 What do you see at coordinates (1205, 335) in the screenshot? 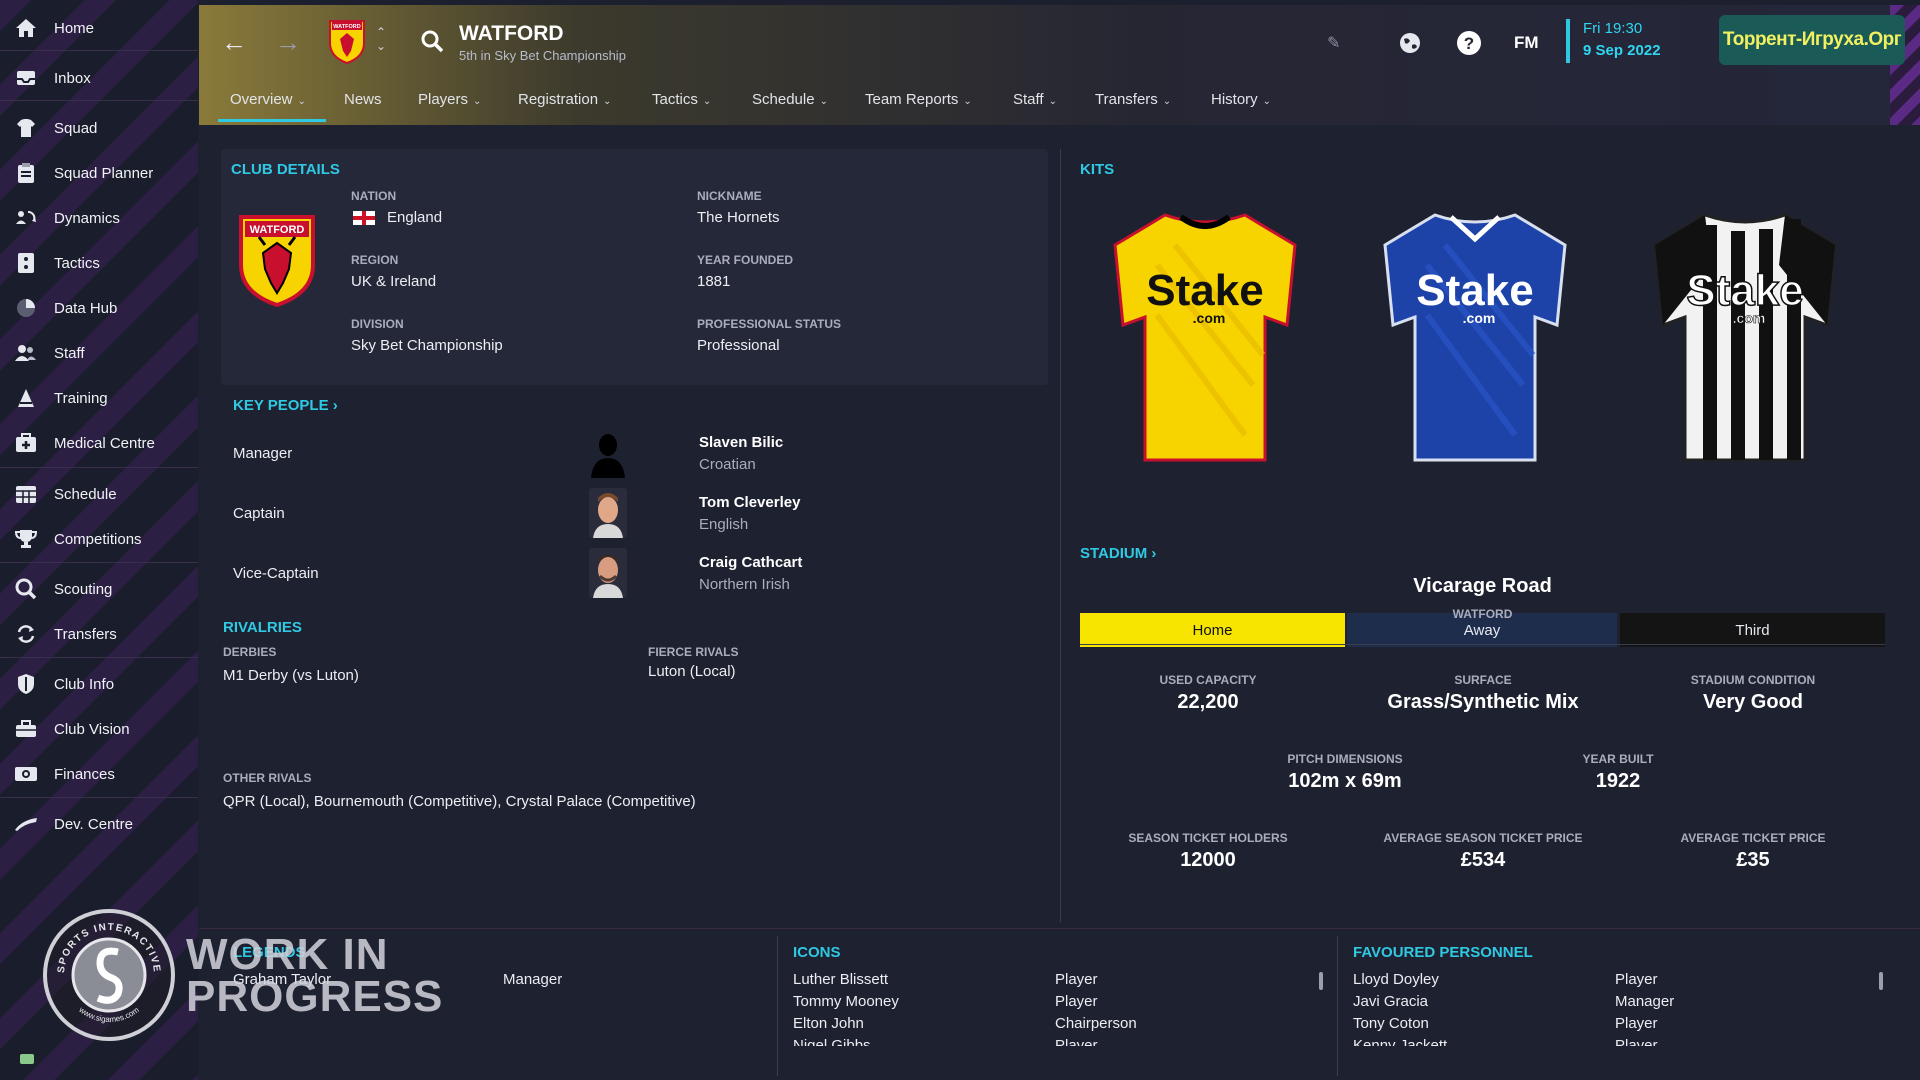
I see `home-kit-shirt: Stake .com` at bounding box center [1205, 335].